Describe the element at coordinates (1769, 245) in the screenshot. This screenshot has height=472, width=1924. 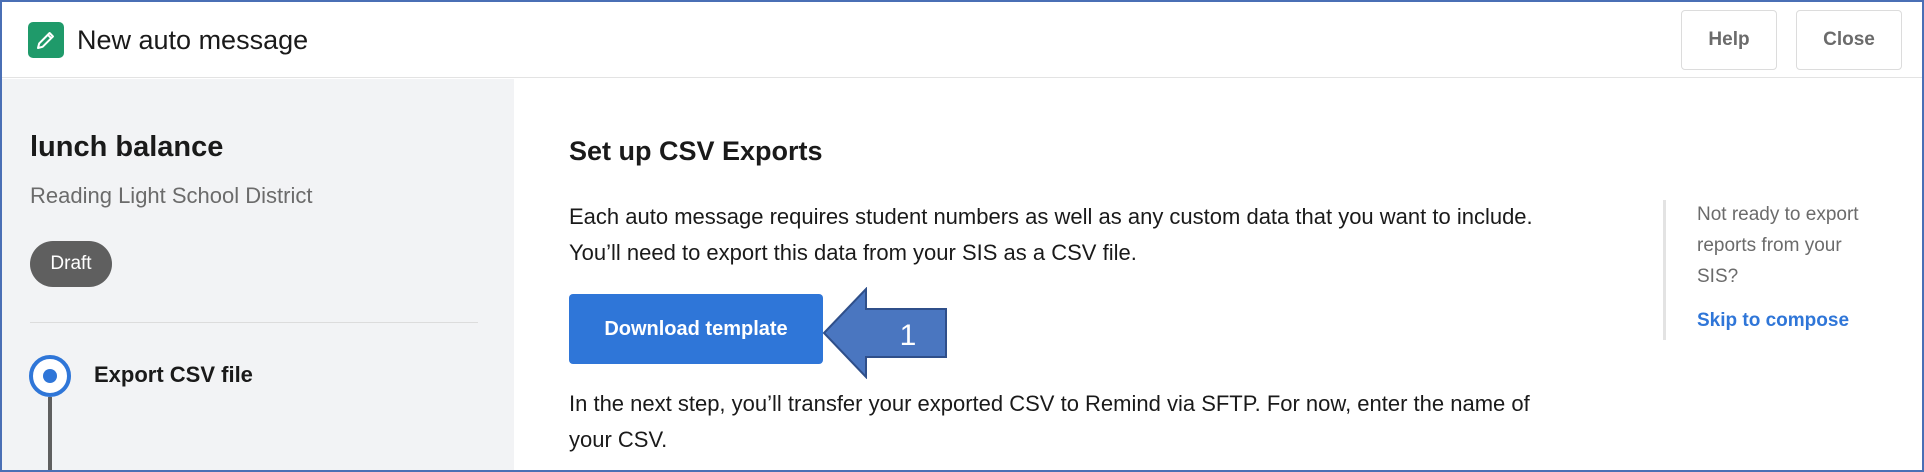
I see `aside-note-line-2: reports from your` at that location.